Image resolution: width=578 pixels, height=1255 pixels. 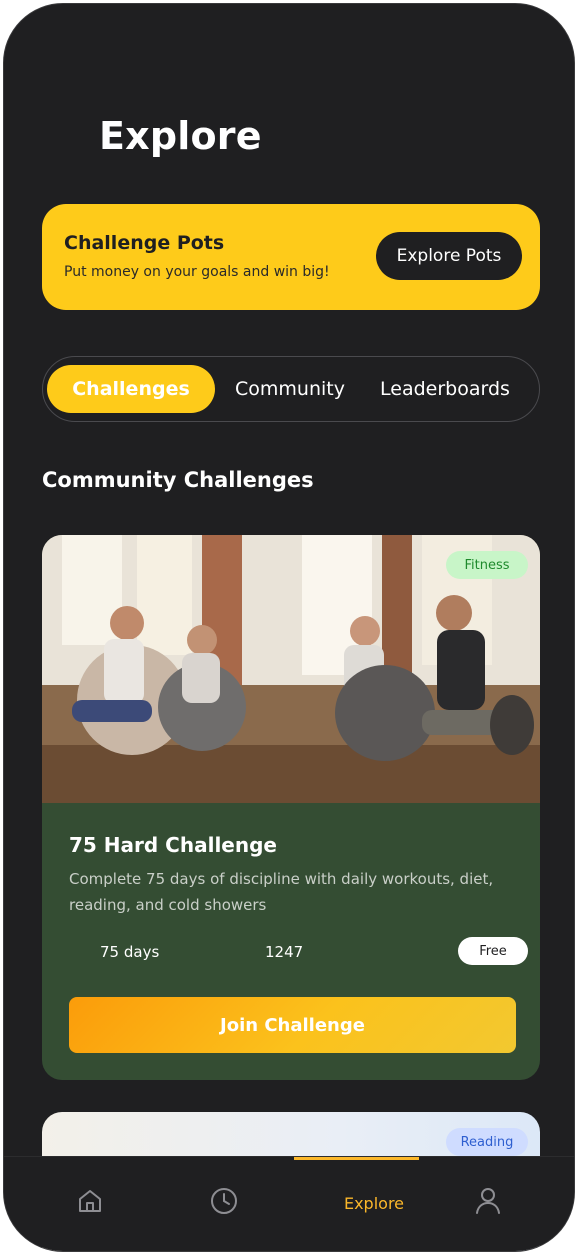 What do you see at coordinates (197, 272) in the screenshot?
I see `pots-subtitle: Put money on your goals and win big!` at bounding box center [197, 272].